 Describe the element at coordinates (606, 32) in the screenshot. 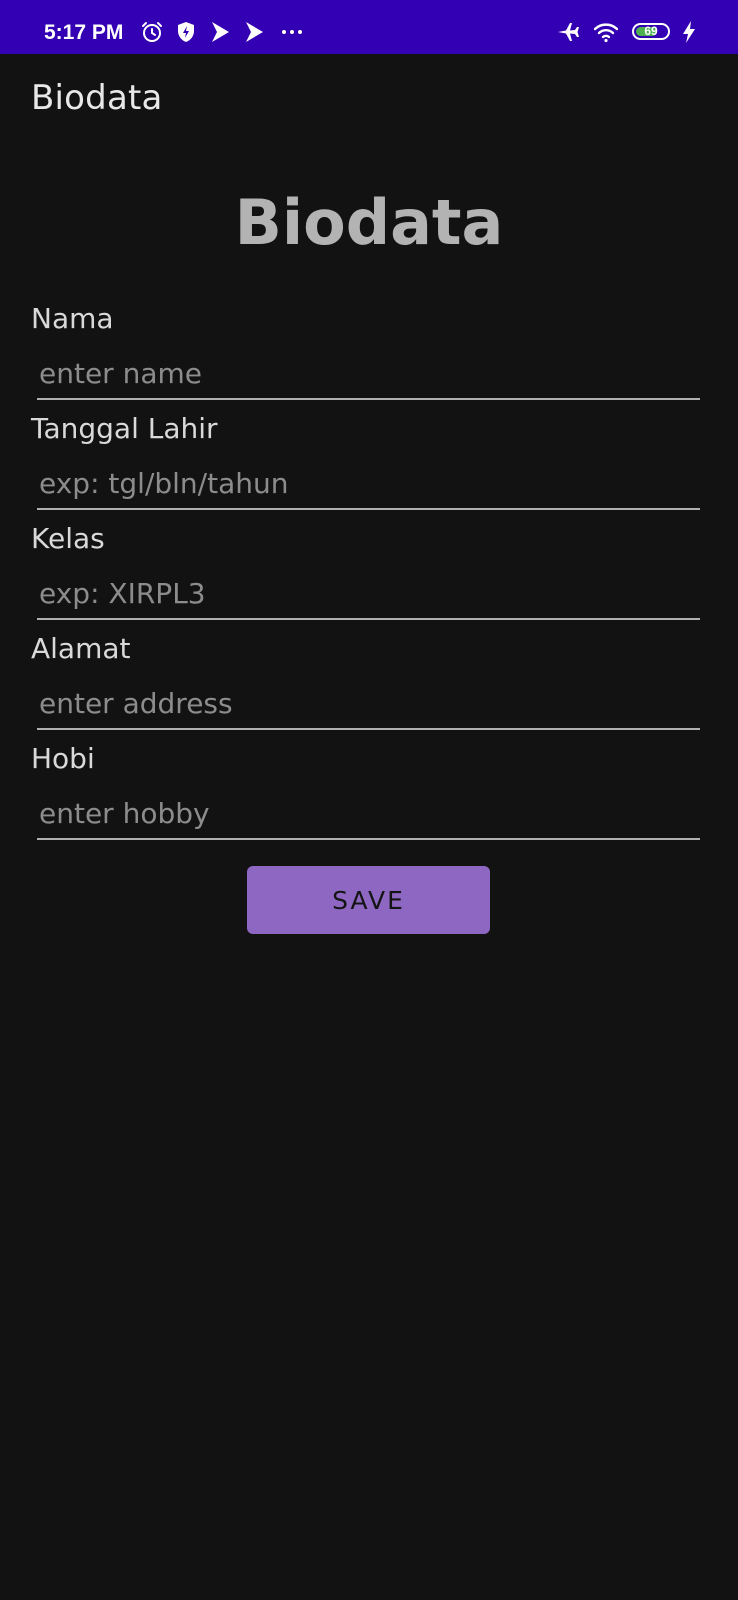

I see `wifi-icon` at that location.